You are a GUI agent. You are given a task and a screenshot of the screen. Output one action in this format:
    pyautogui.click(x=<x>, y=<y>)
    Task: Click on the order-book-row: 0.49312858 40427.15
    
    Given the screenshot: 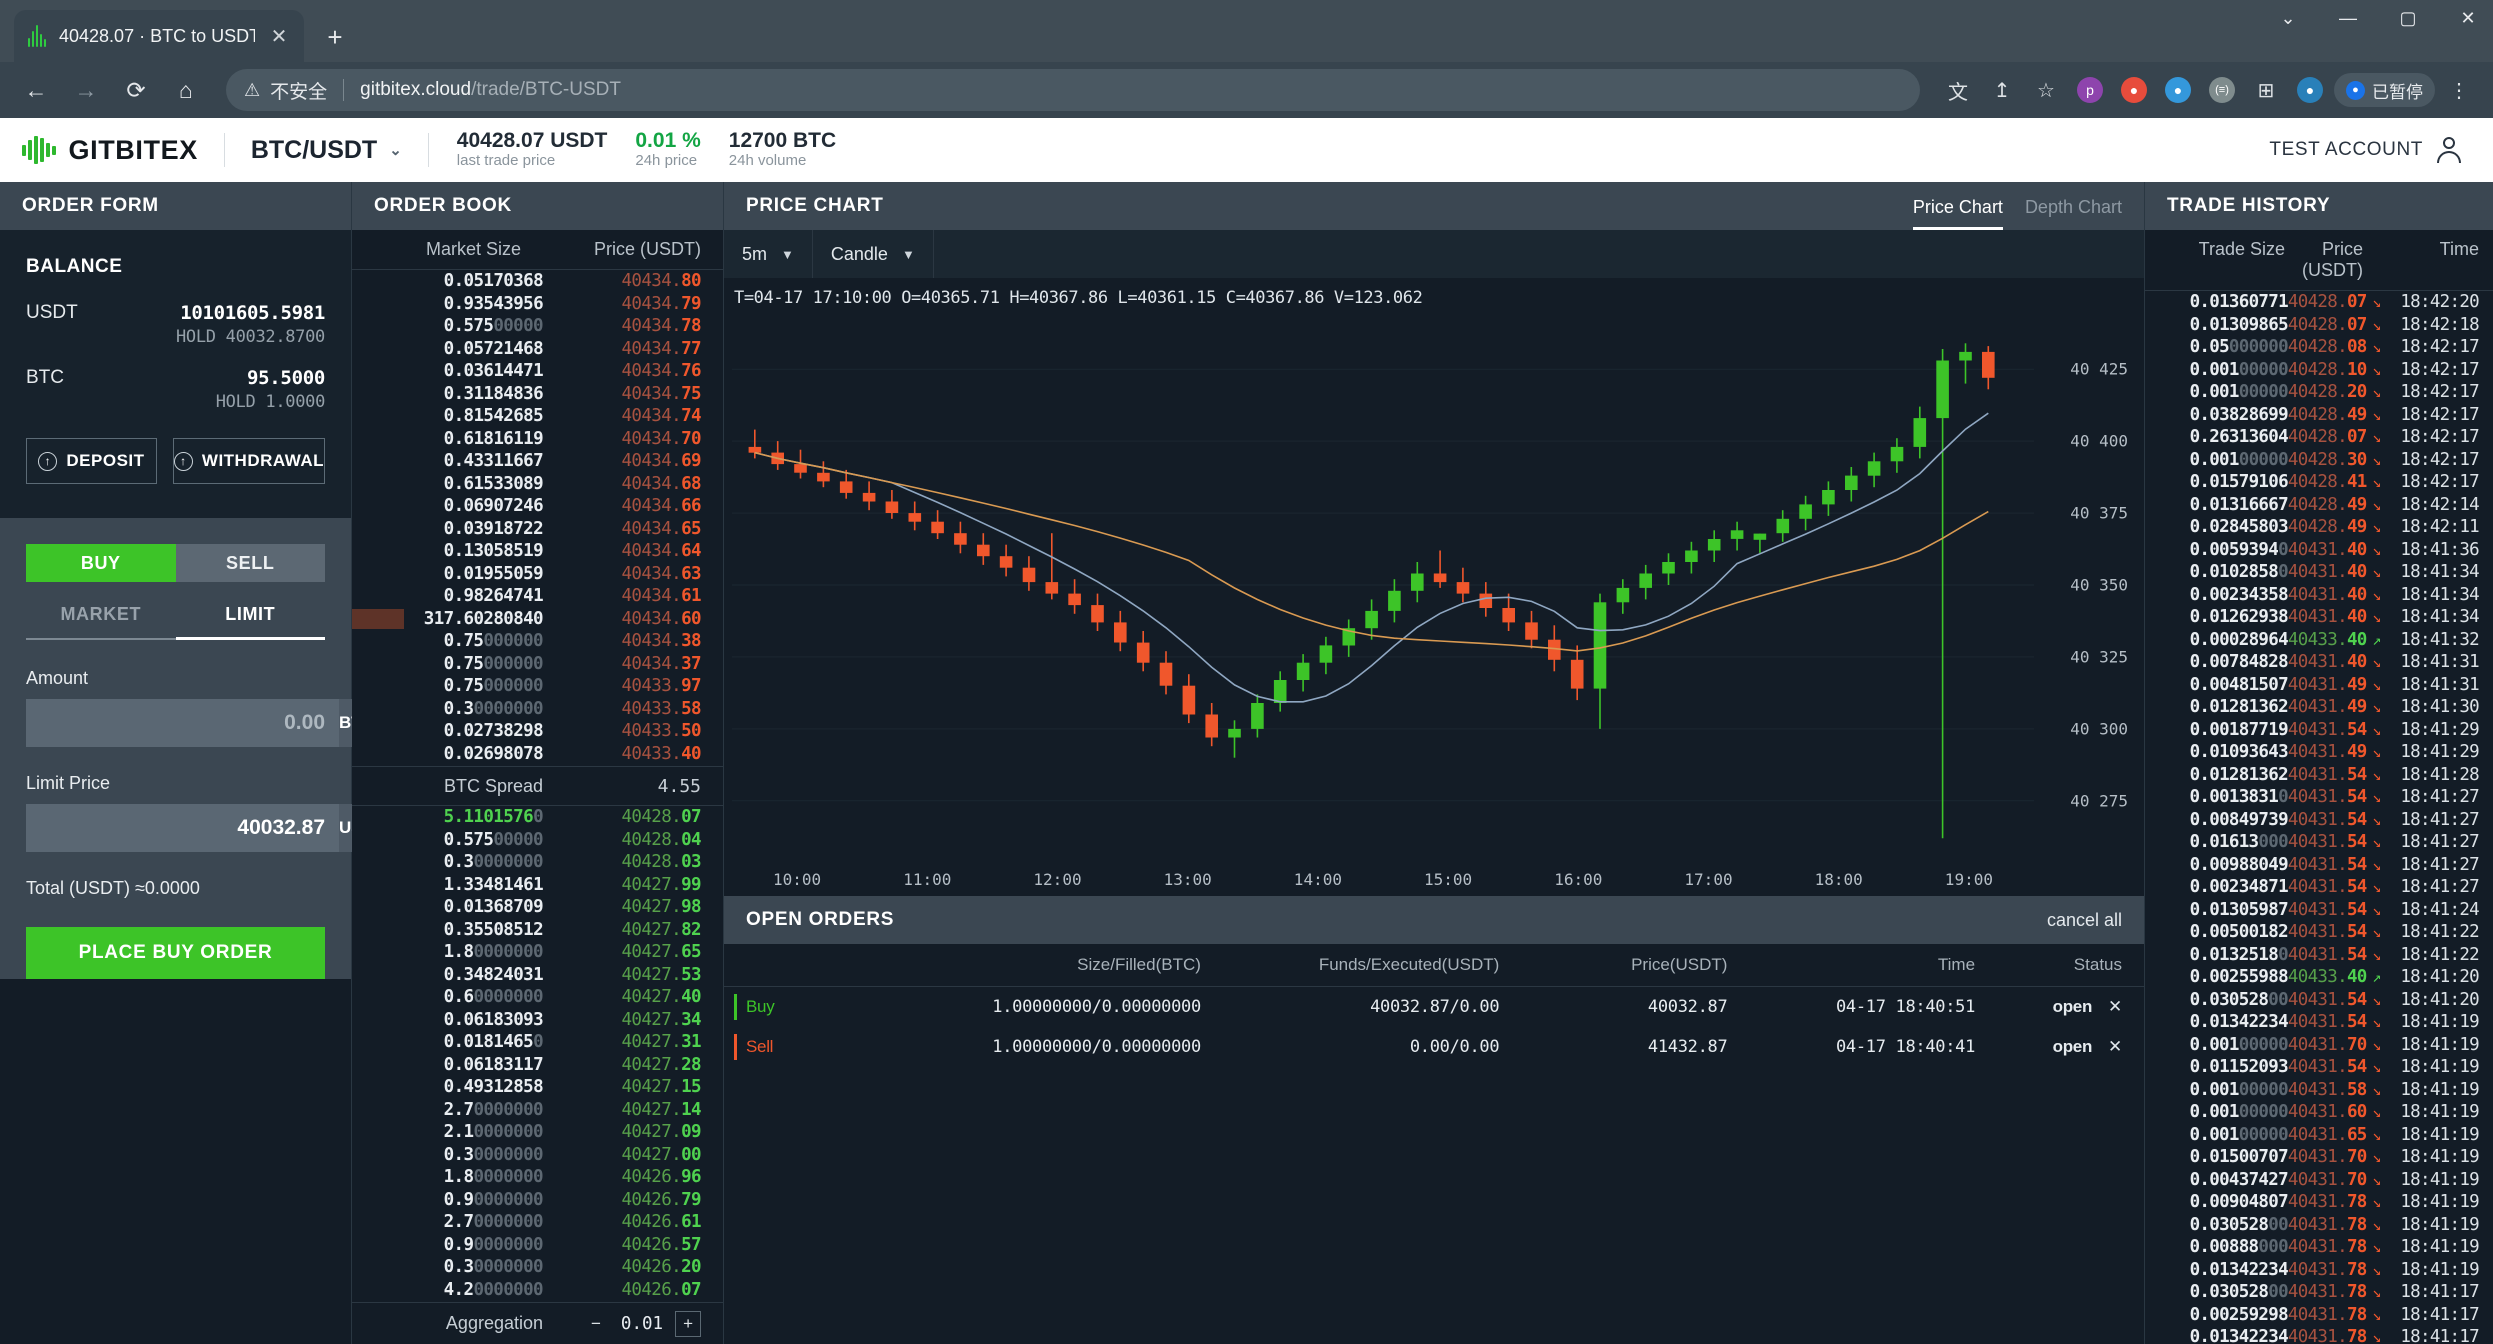 What is the action you would take?
    pyautogui.click(x=537, y=1087)
    